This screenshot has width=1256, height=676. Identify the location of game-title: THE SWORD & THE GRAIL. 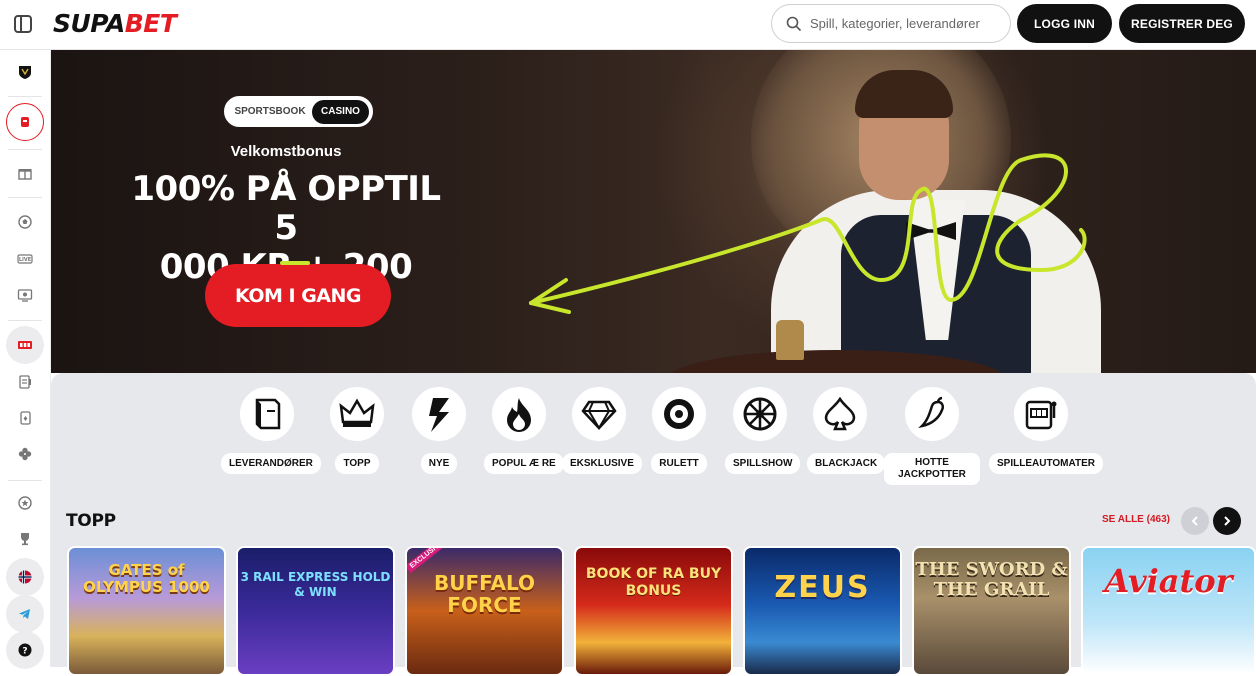
(991, 579).